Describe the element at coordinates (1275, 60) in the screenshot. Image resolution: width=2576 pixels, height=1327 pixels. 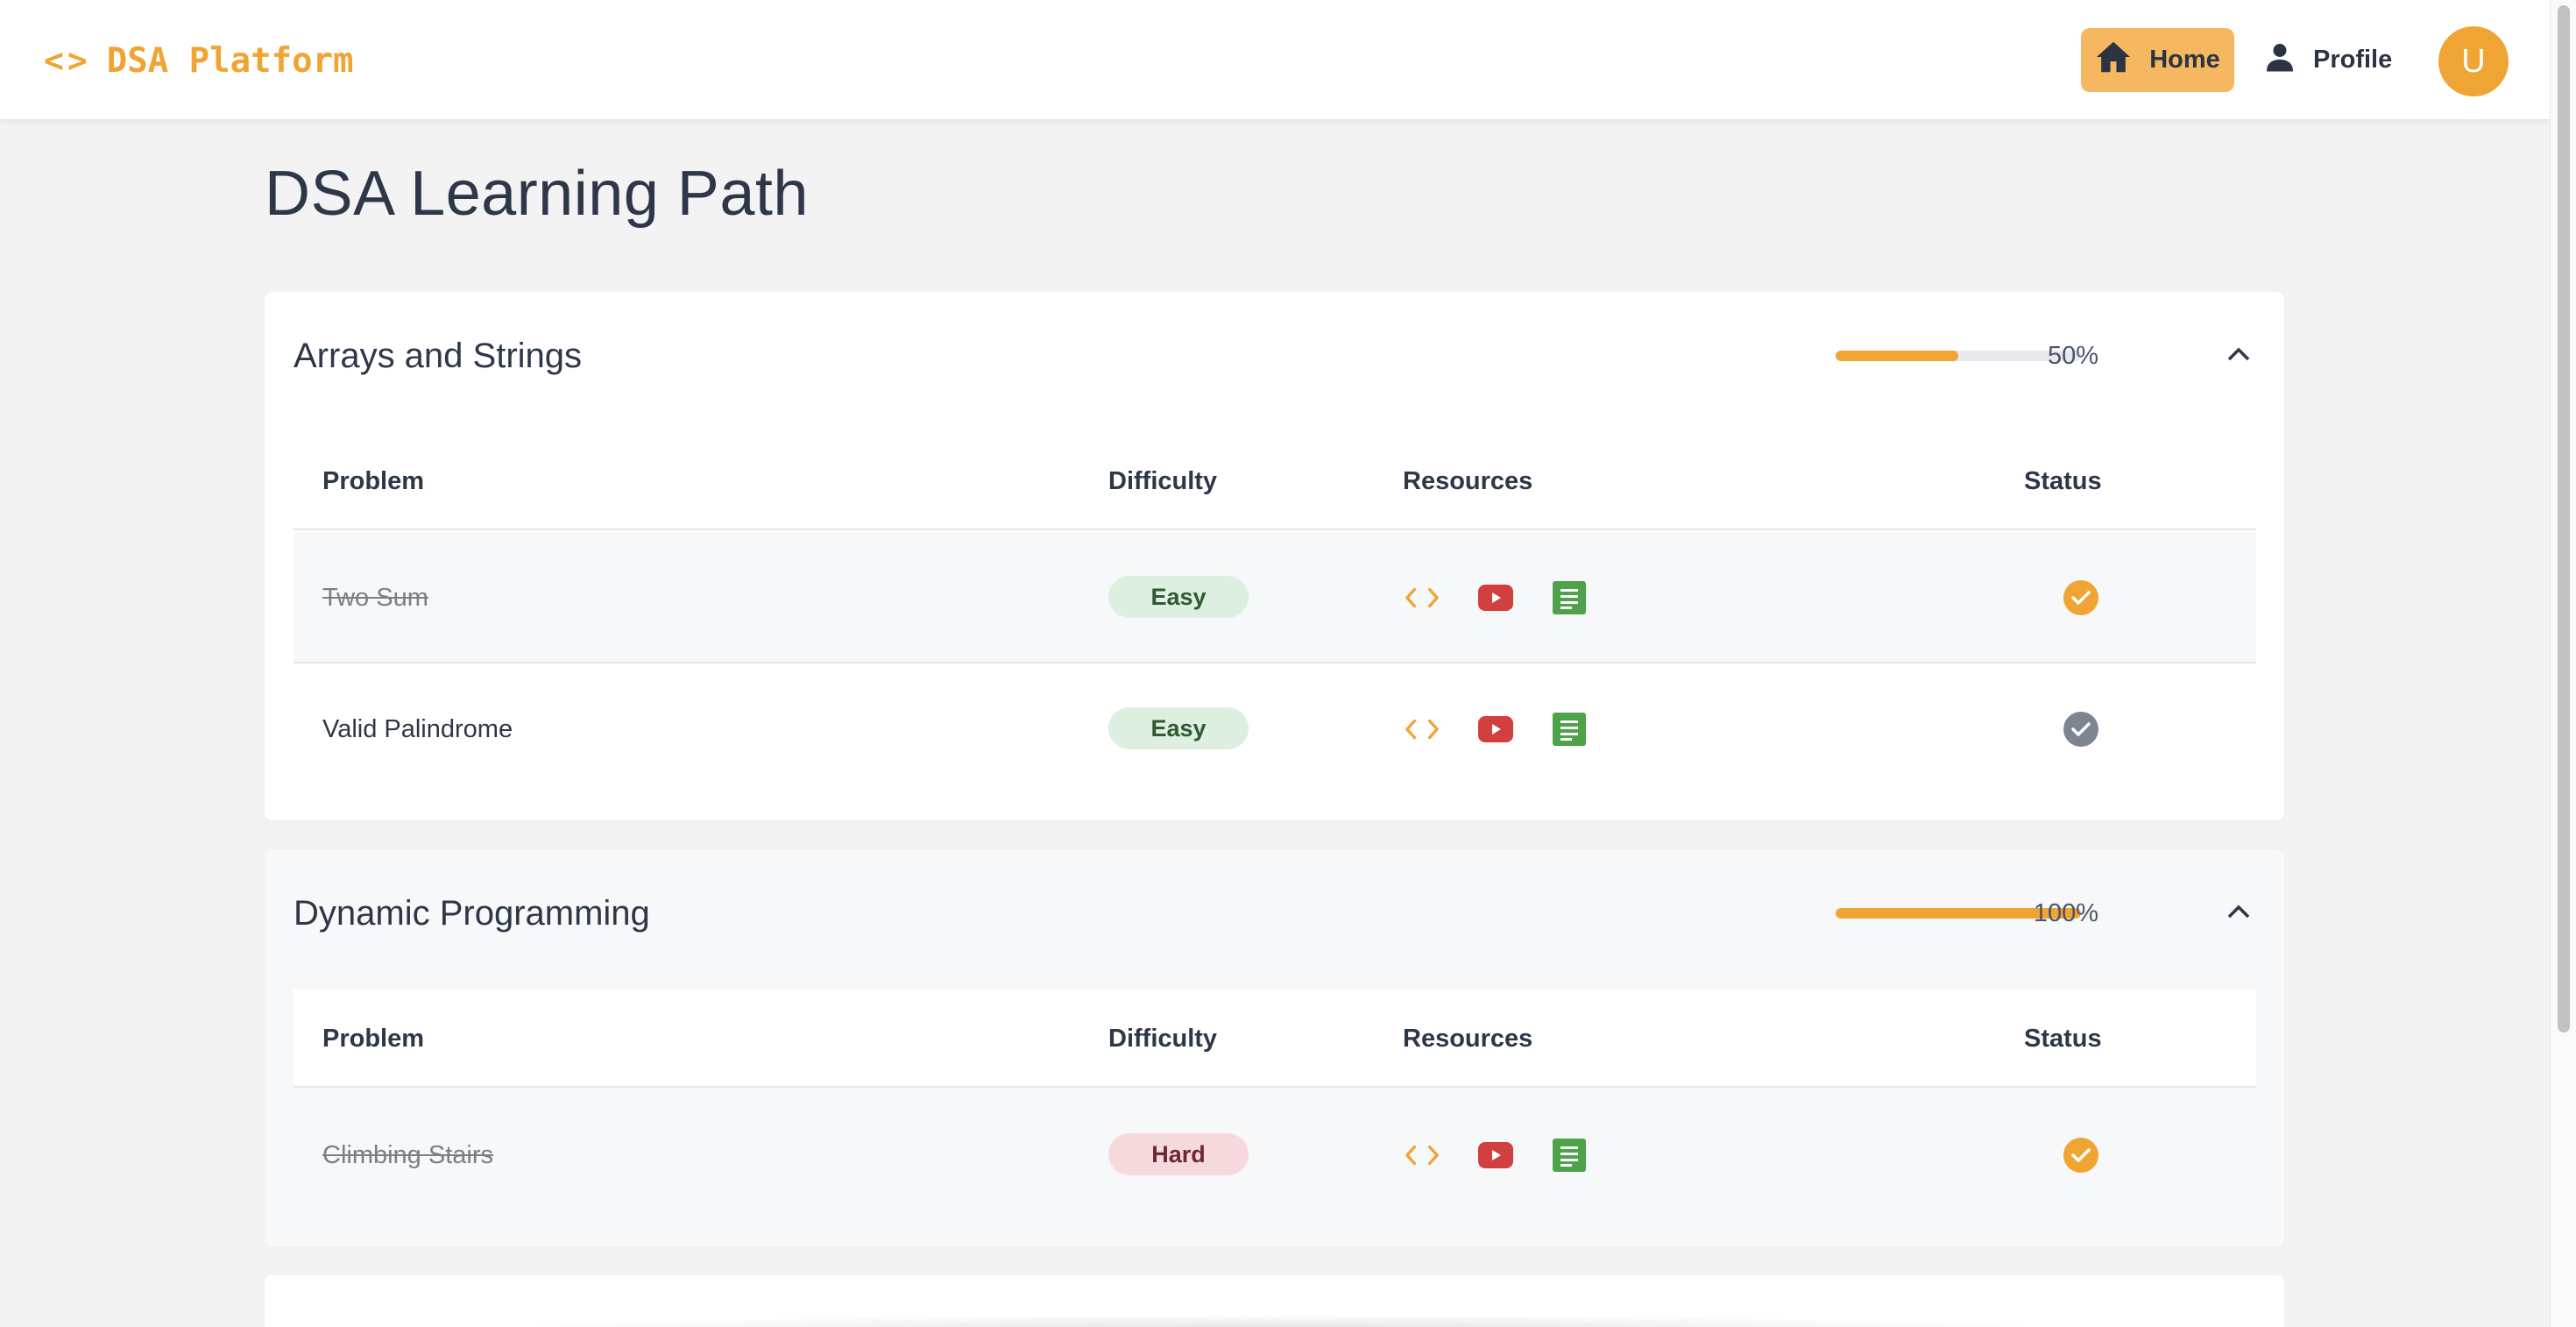
I see `navbar: <> DSA Platform Home Profile U` at that location.